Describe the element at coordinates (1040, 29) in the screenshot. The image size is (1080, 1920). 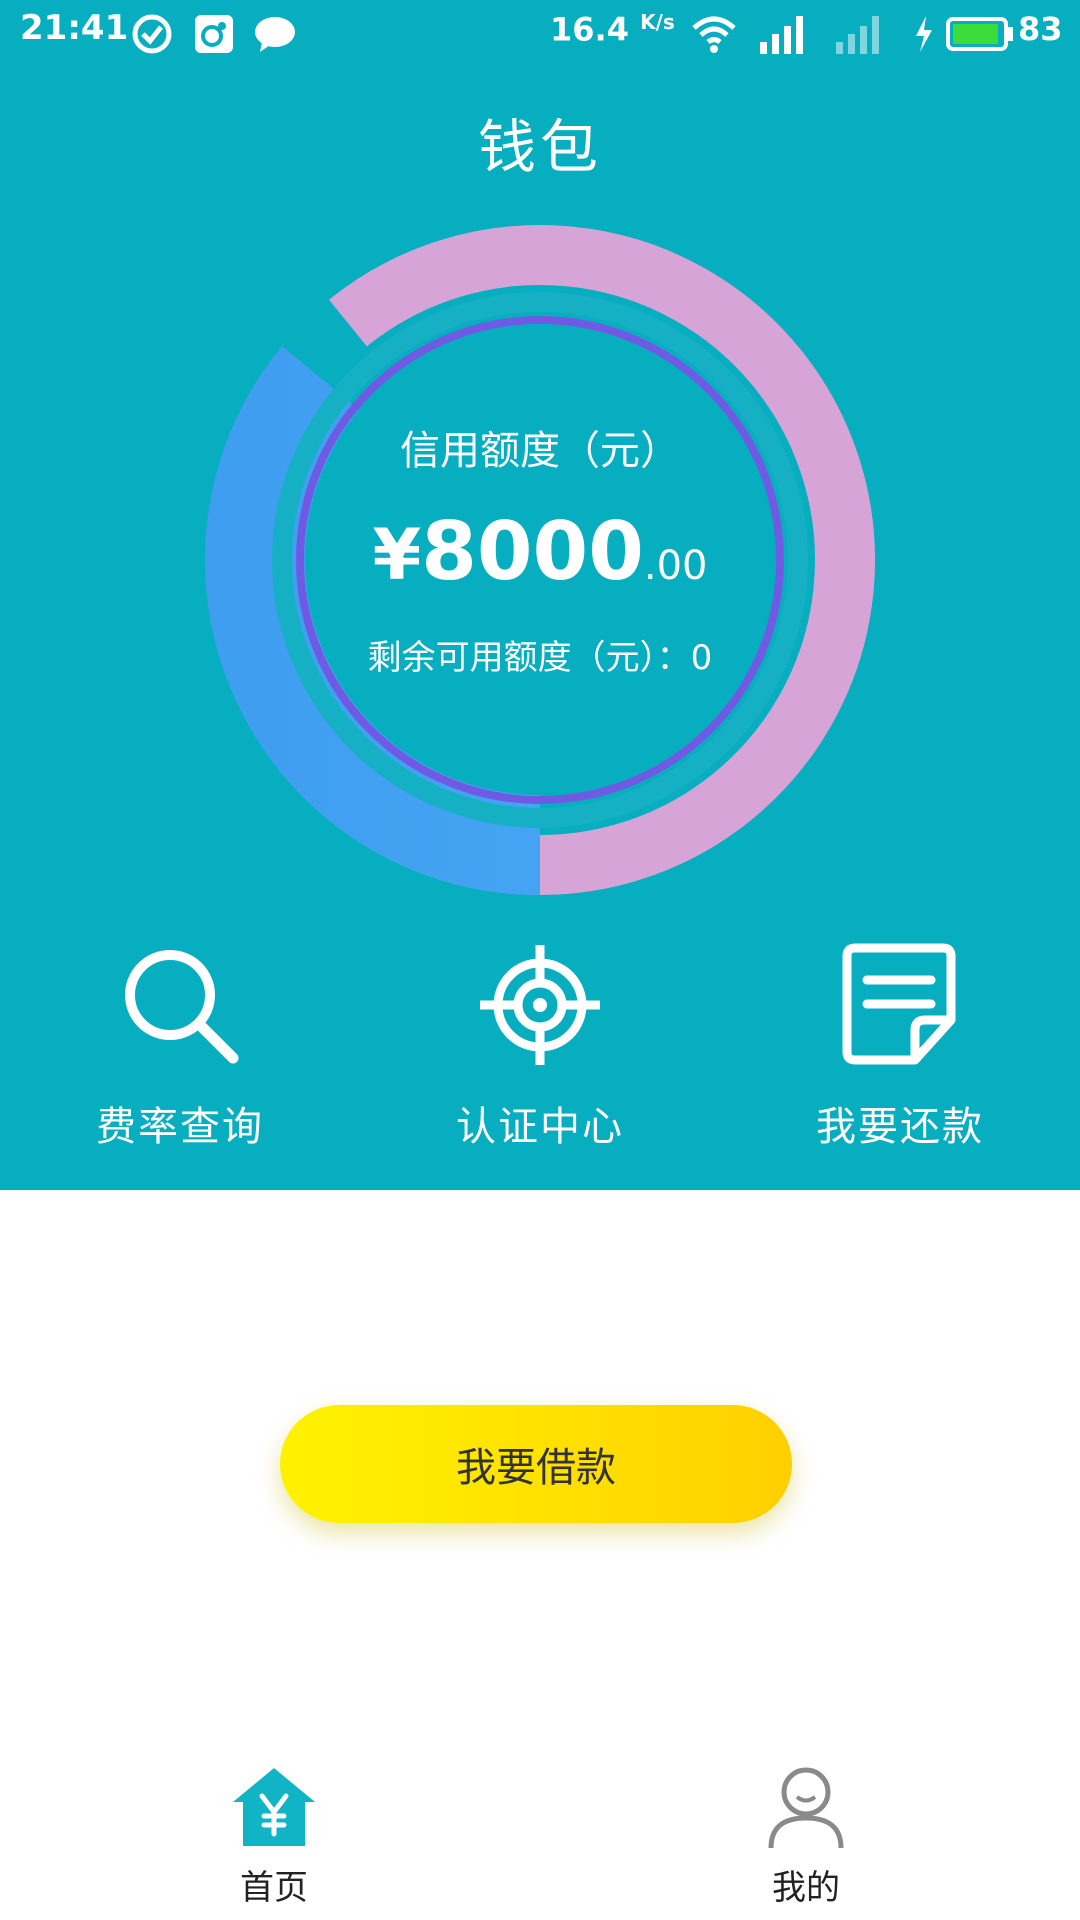
I see `battery-level: 83` at that location.